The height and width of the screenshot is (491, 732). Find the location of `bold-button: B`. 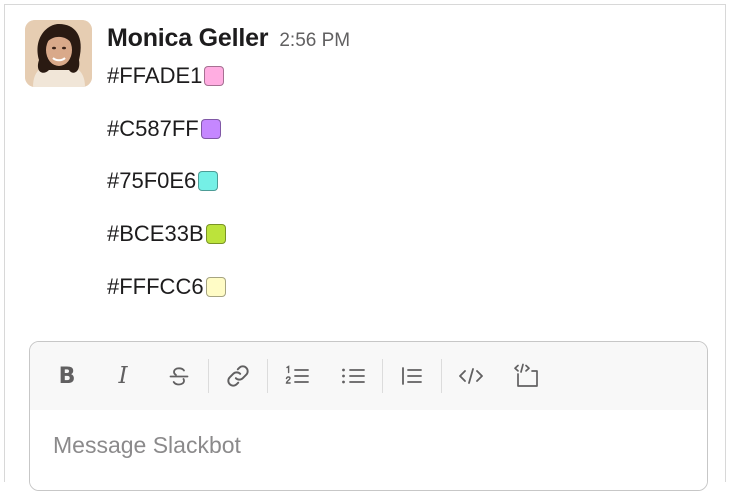

bold-button: B is located at coordinates (67, 376).